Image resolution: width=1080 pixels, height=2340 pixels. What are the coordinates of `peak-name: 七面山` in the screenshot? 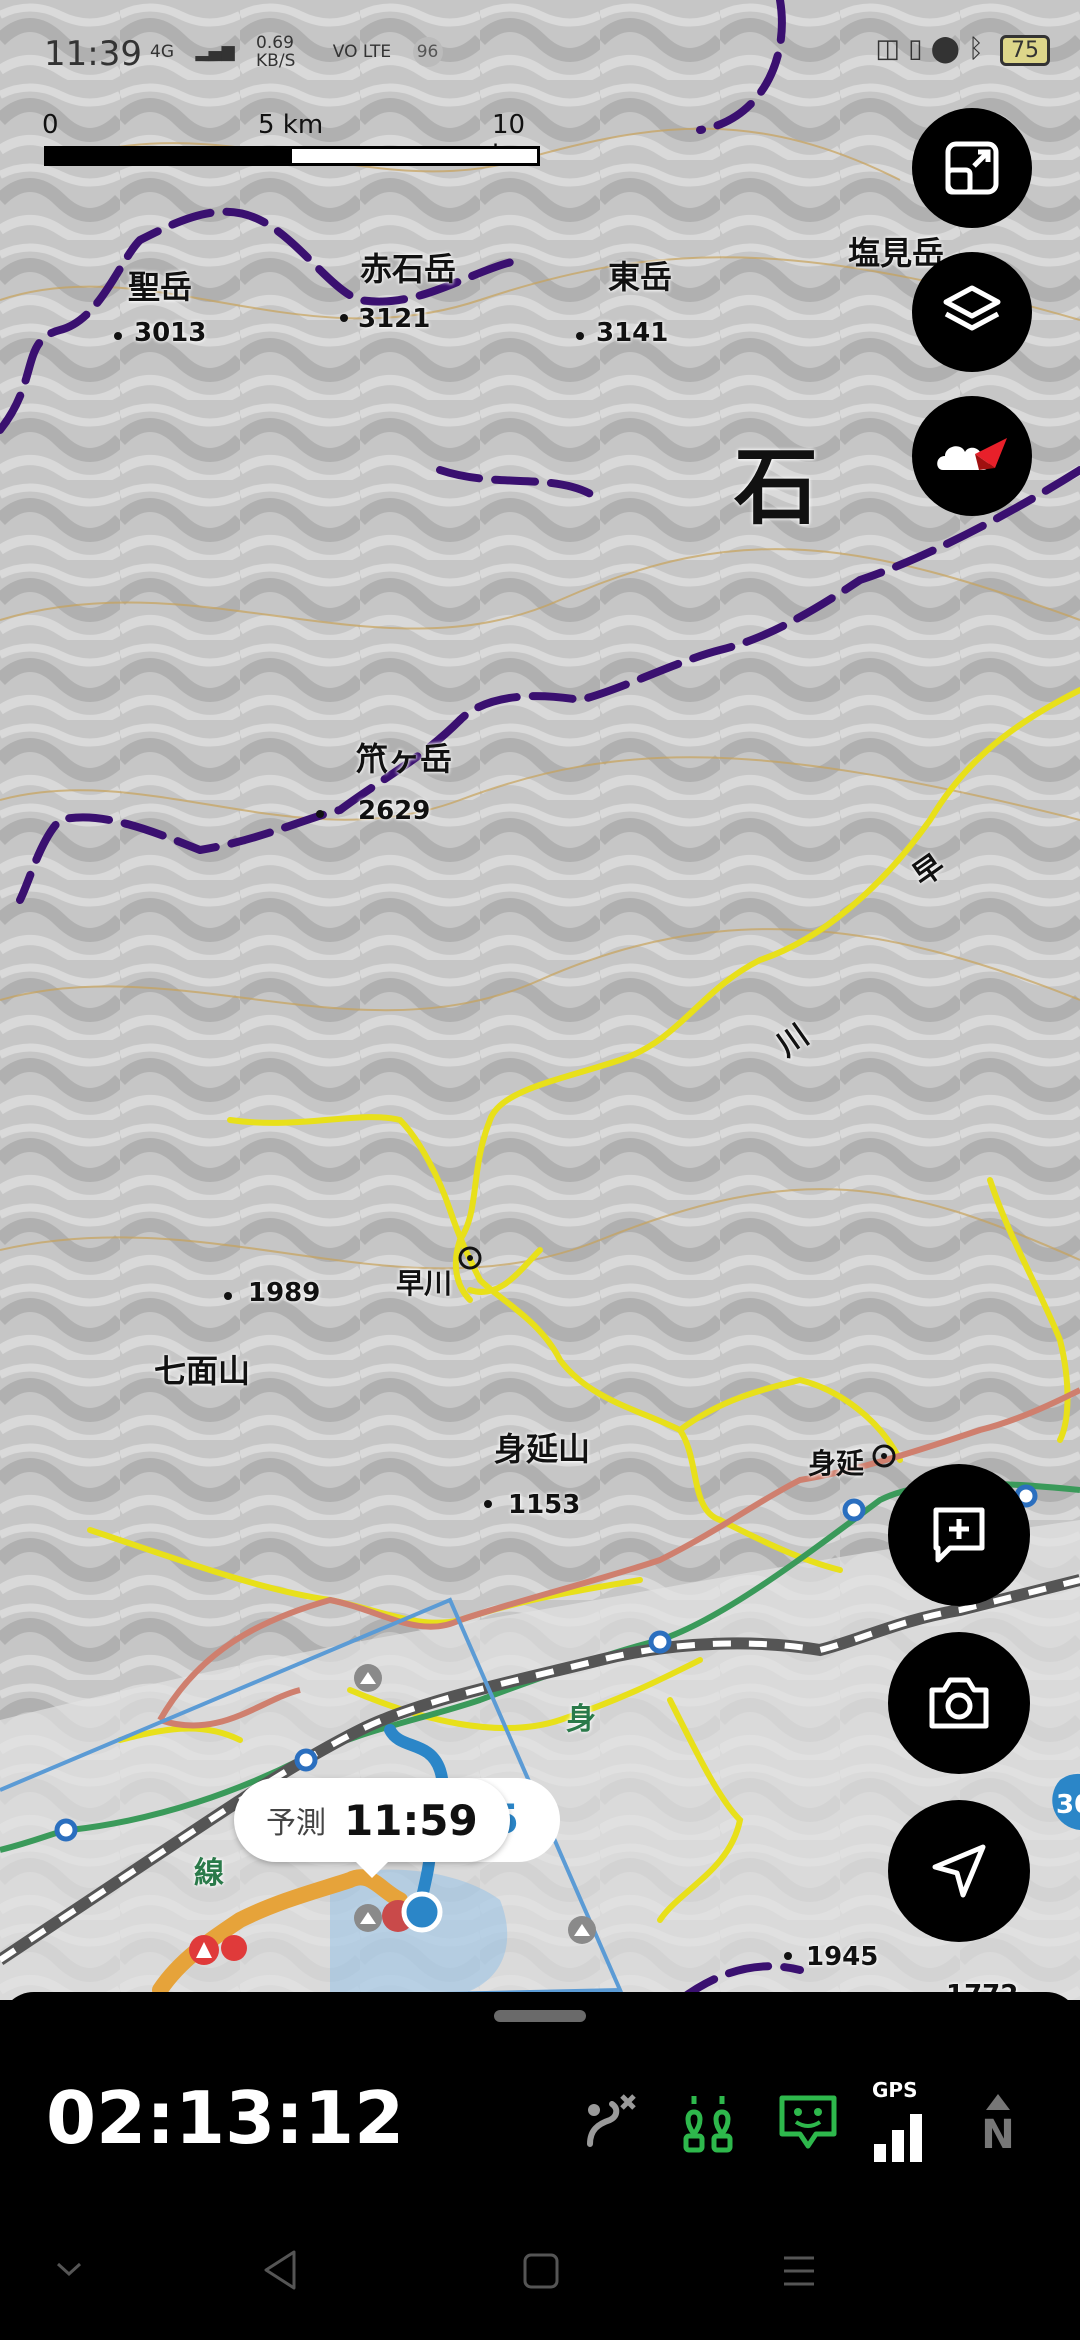 It's located at (202, 1371).